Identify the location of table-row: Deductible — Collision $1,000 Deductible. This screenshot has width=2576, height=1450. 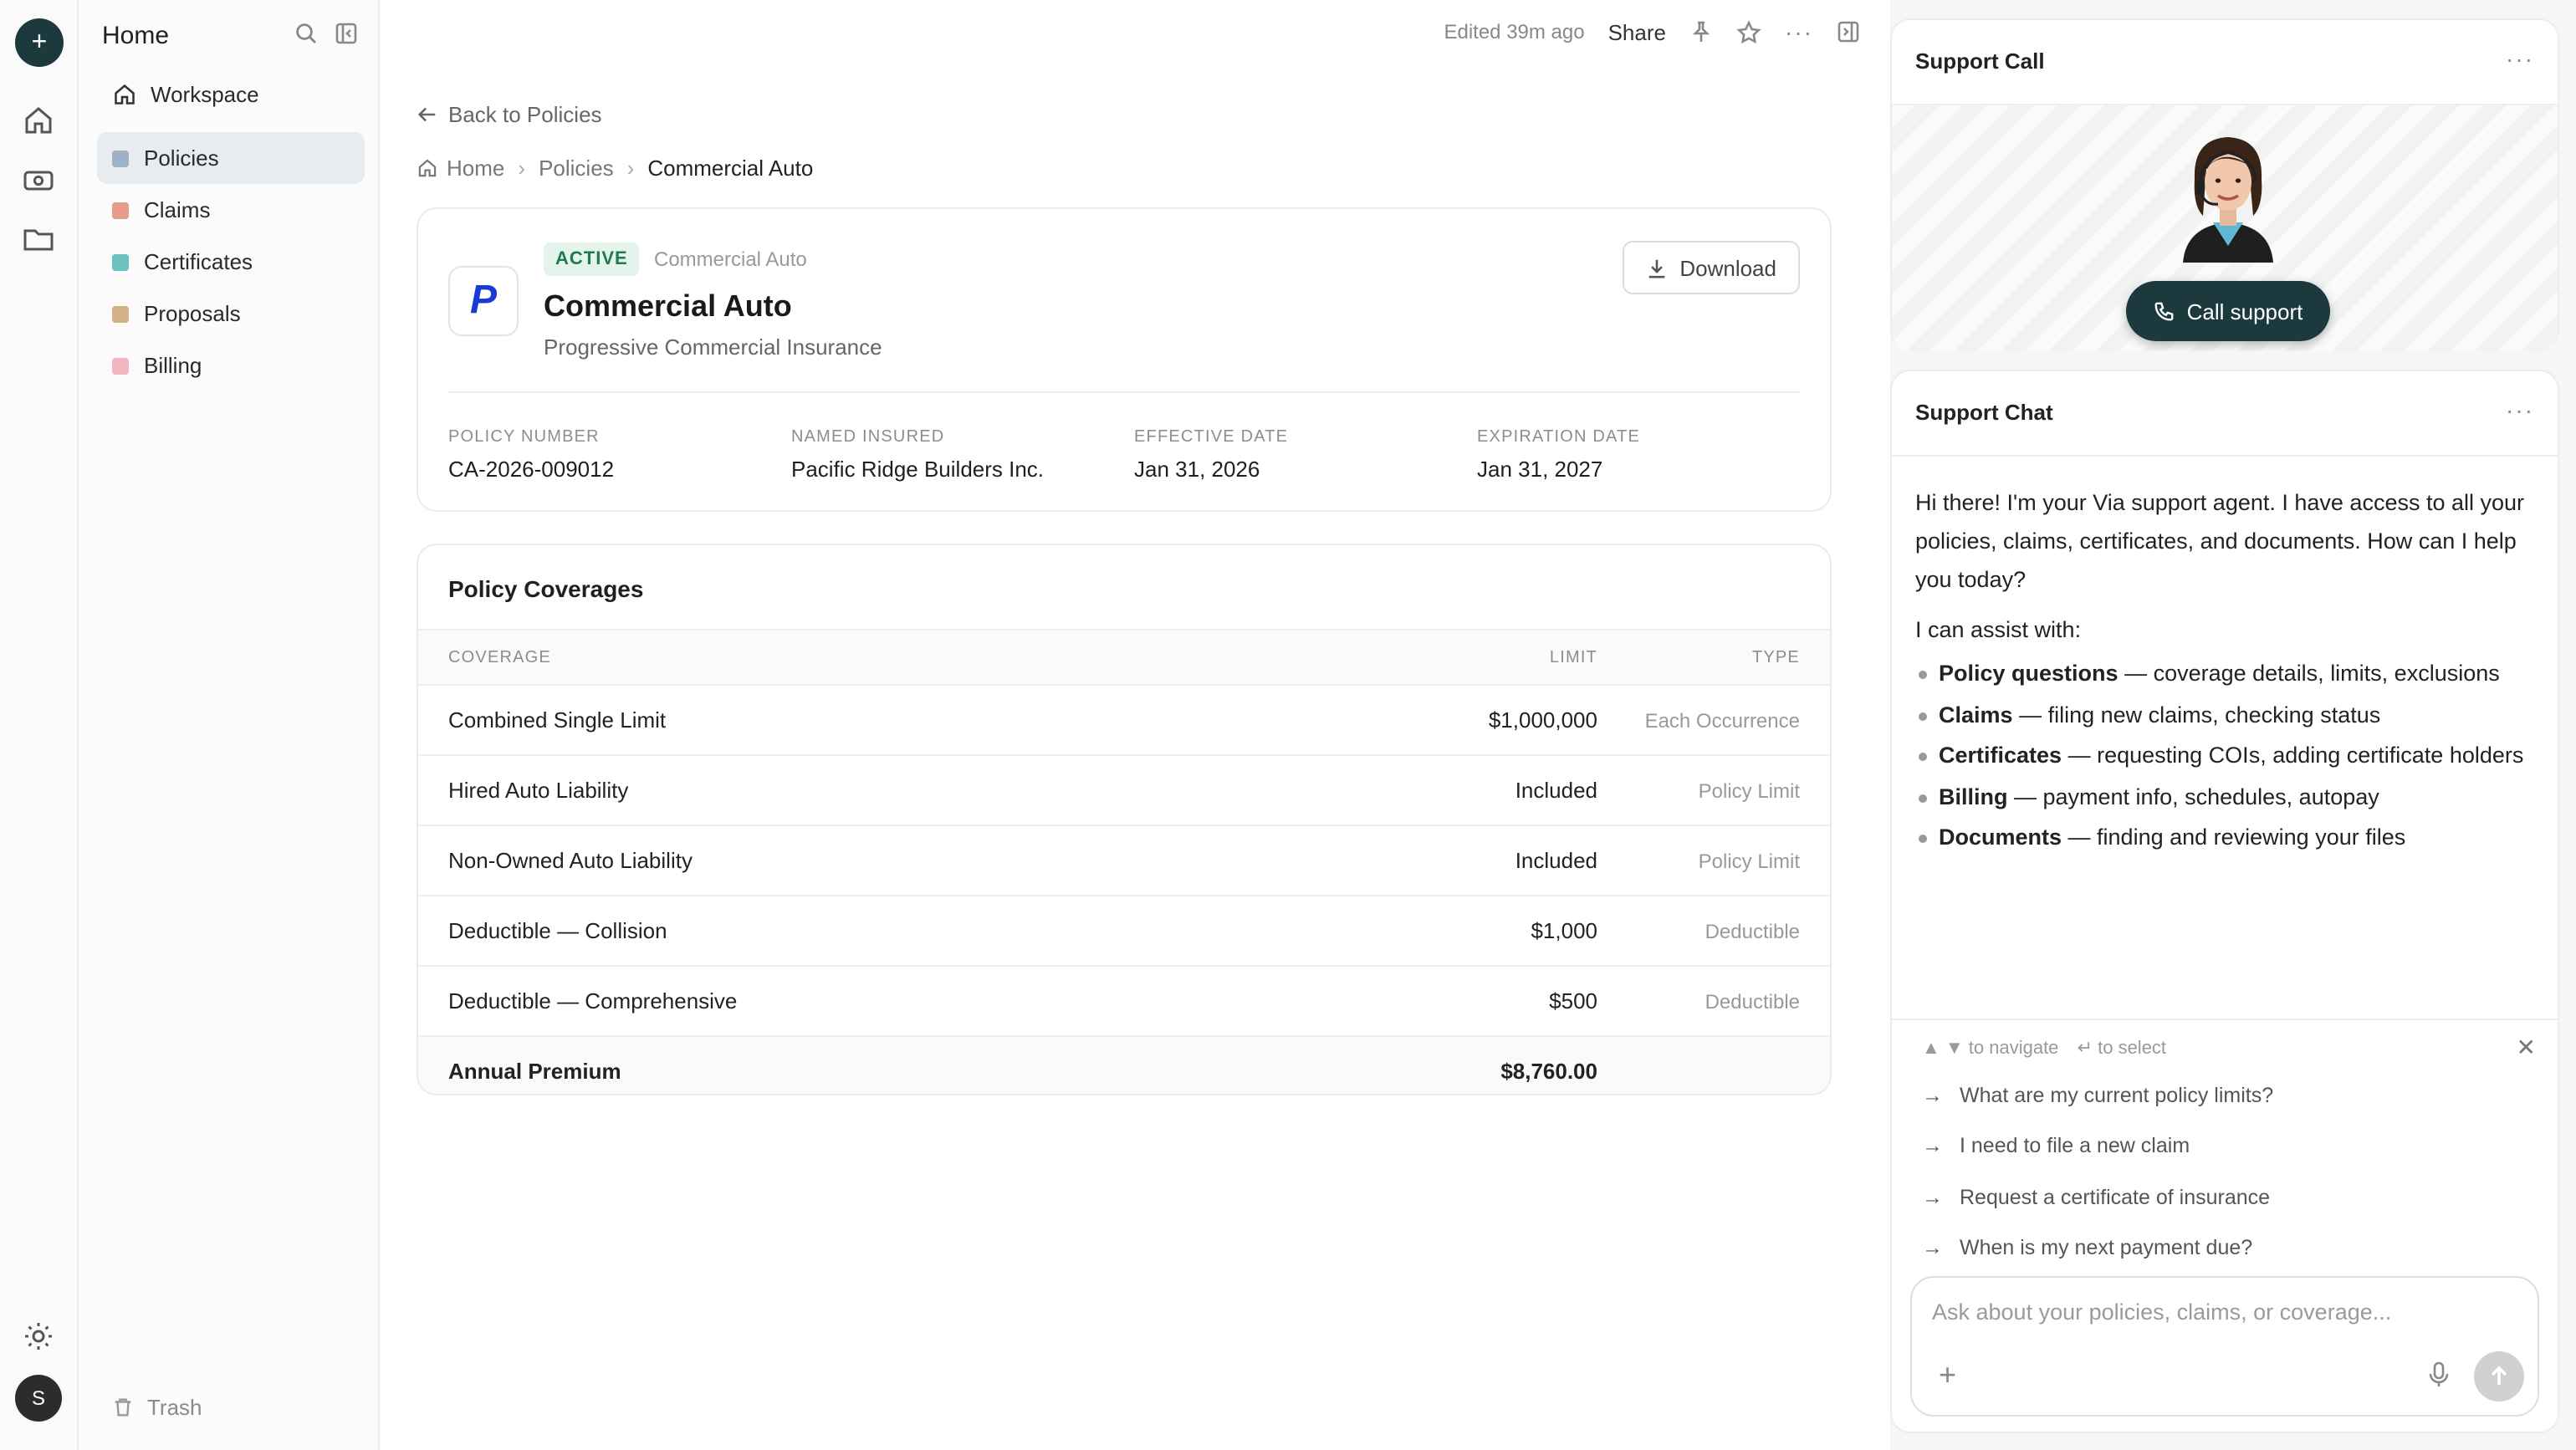
(1124, 931).